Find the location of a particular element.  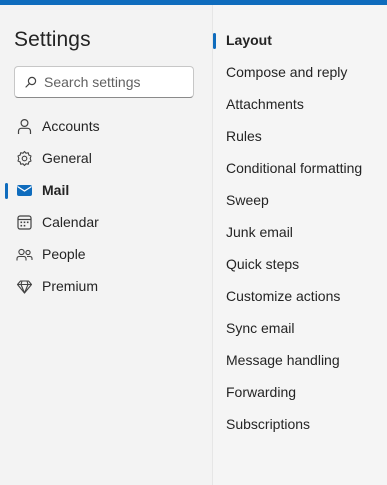

nav-item-calendar: Calendar is located at coordinates (106, 223).